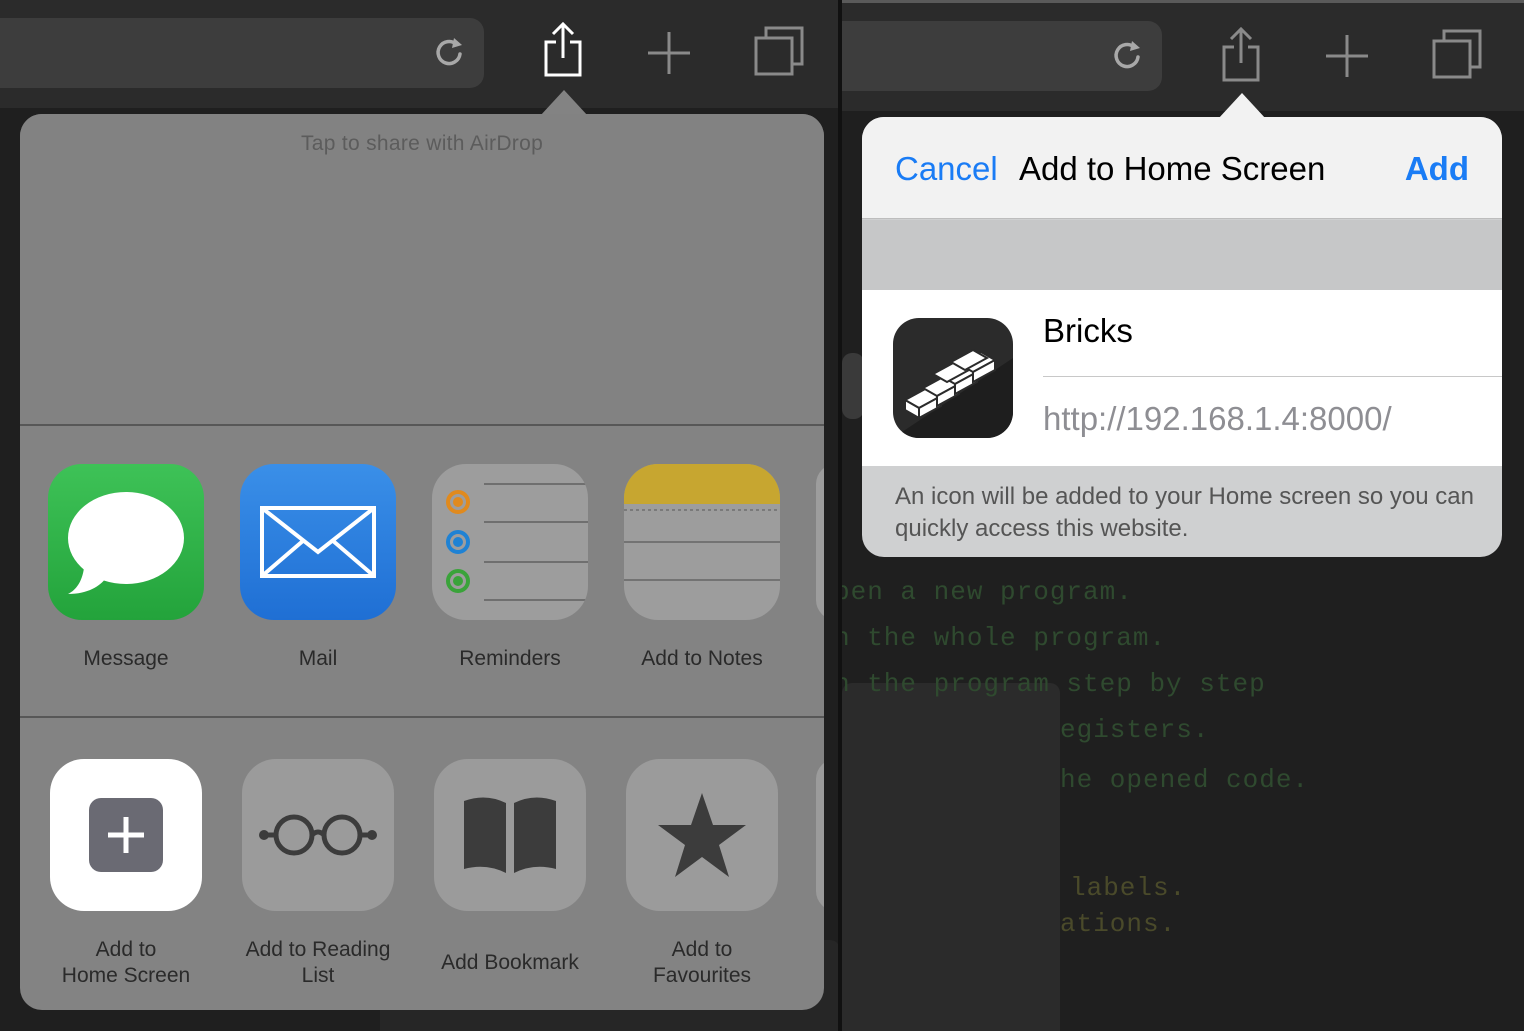 Image resolution: width=1524 pixels, height=1031 pixels. I want to click on code-line: pen a new program., so click(987, 592).